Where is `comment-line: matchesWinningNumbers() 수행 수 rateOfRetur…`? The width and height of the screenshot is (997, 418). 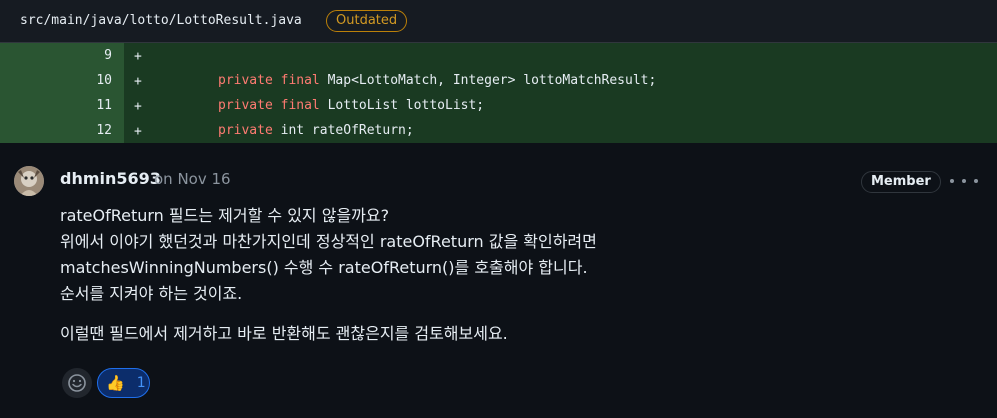 comment-line: matchesWinningNumbers() 수행 수 rateOfRetur… is located at coordinates (324, 267).